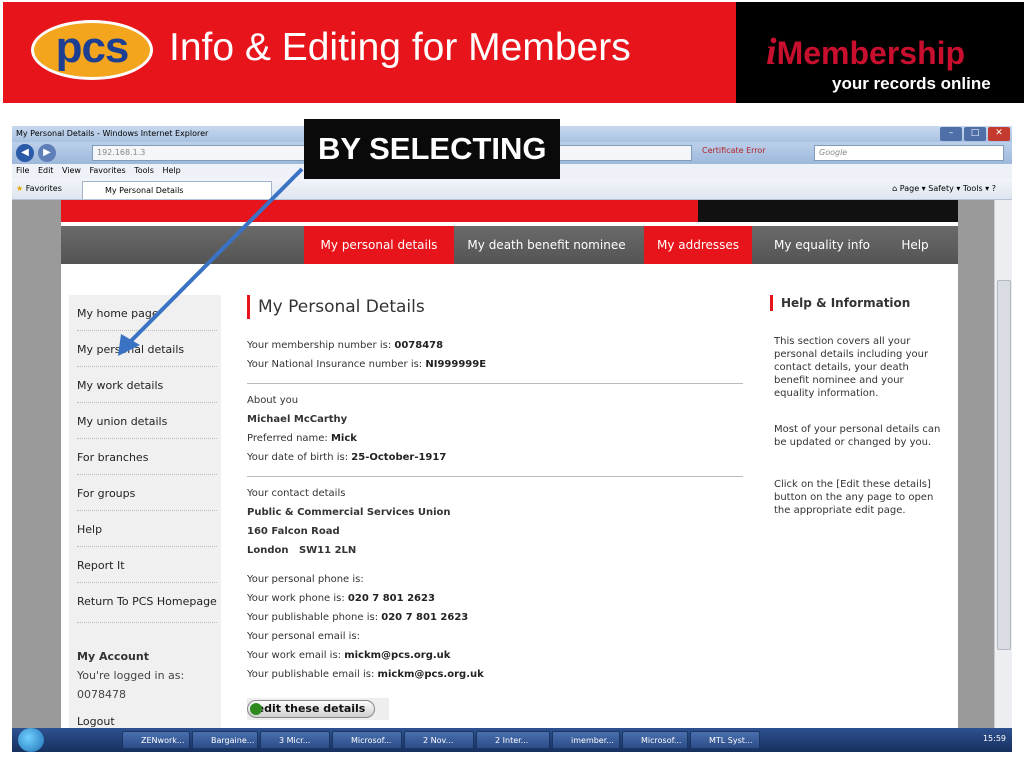 The image size is (1024, 768). What do you see at coordinates (391, 598) in the screenshot?
I see `work-phone-value: 020 7 801 2623` at bounding box center [391, 598].